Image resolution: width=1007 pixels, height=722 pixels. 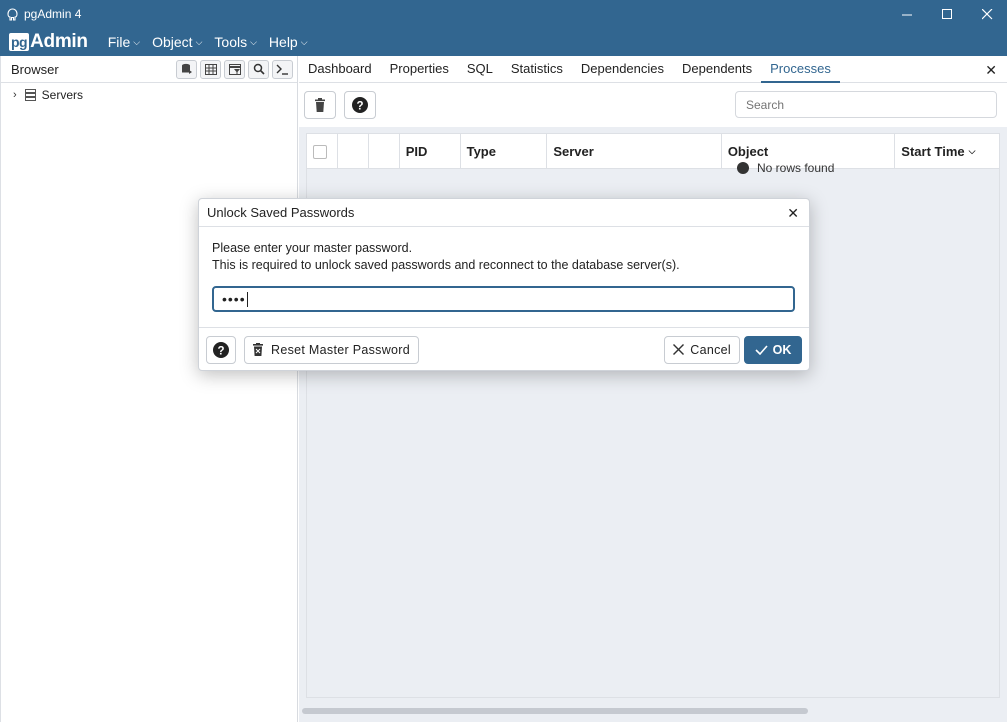 What do you see at coordinates (312, 248) in the screenshot?
I see `dialog-message-line1: Please enter your master password.` at bounding box center [312, 248].